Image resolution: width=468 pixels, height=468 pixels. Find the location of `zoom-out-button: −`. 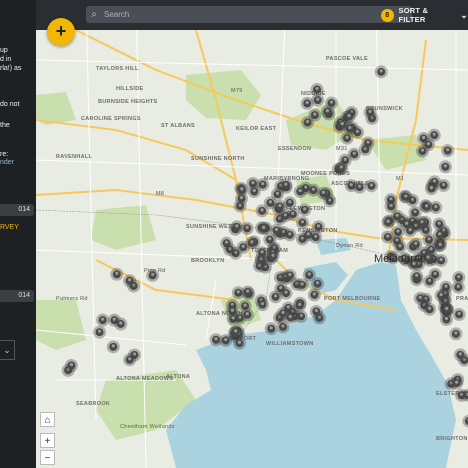

zoom-out-button: − is located at coordinates (47, 457).